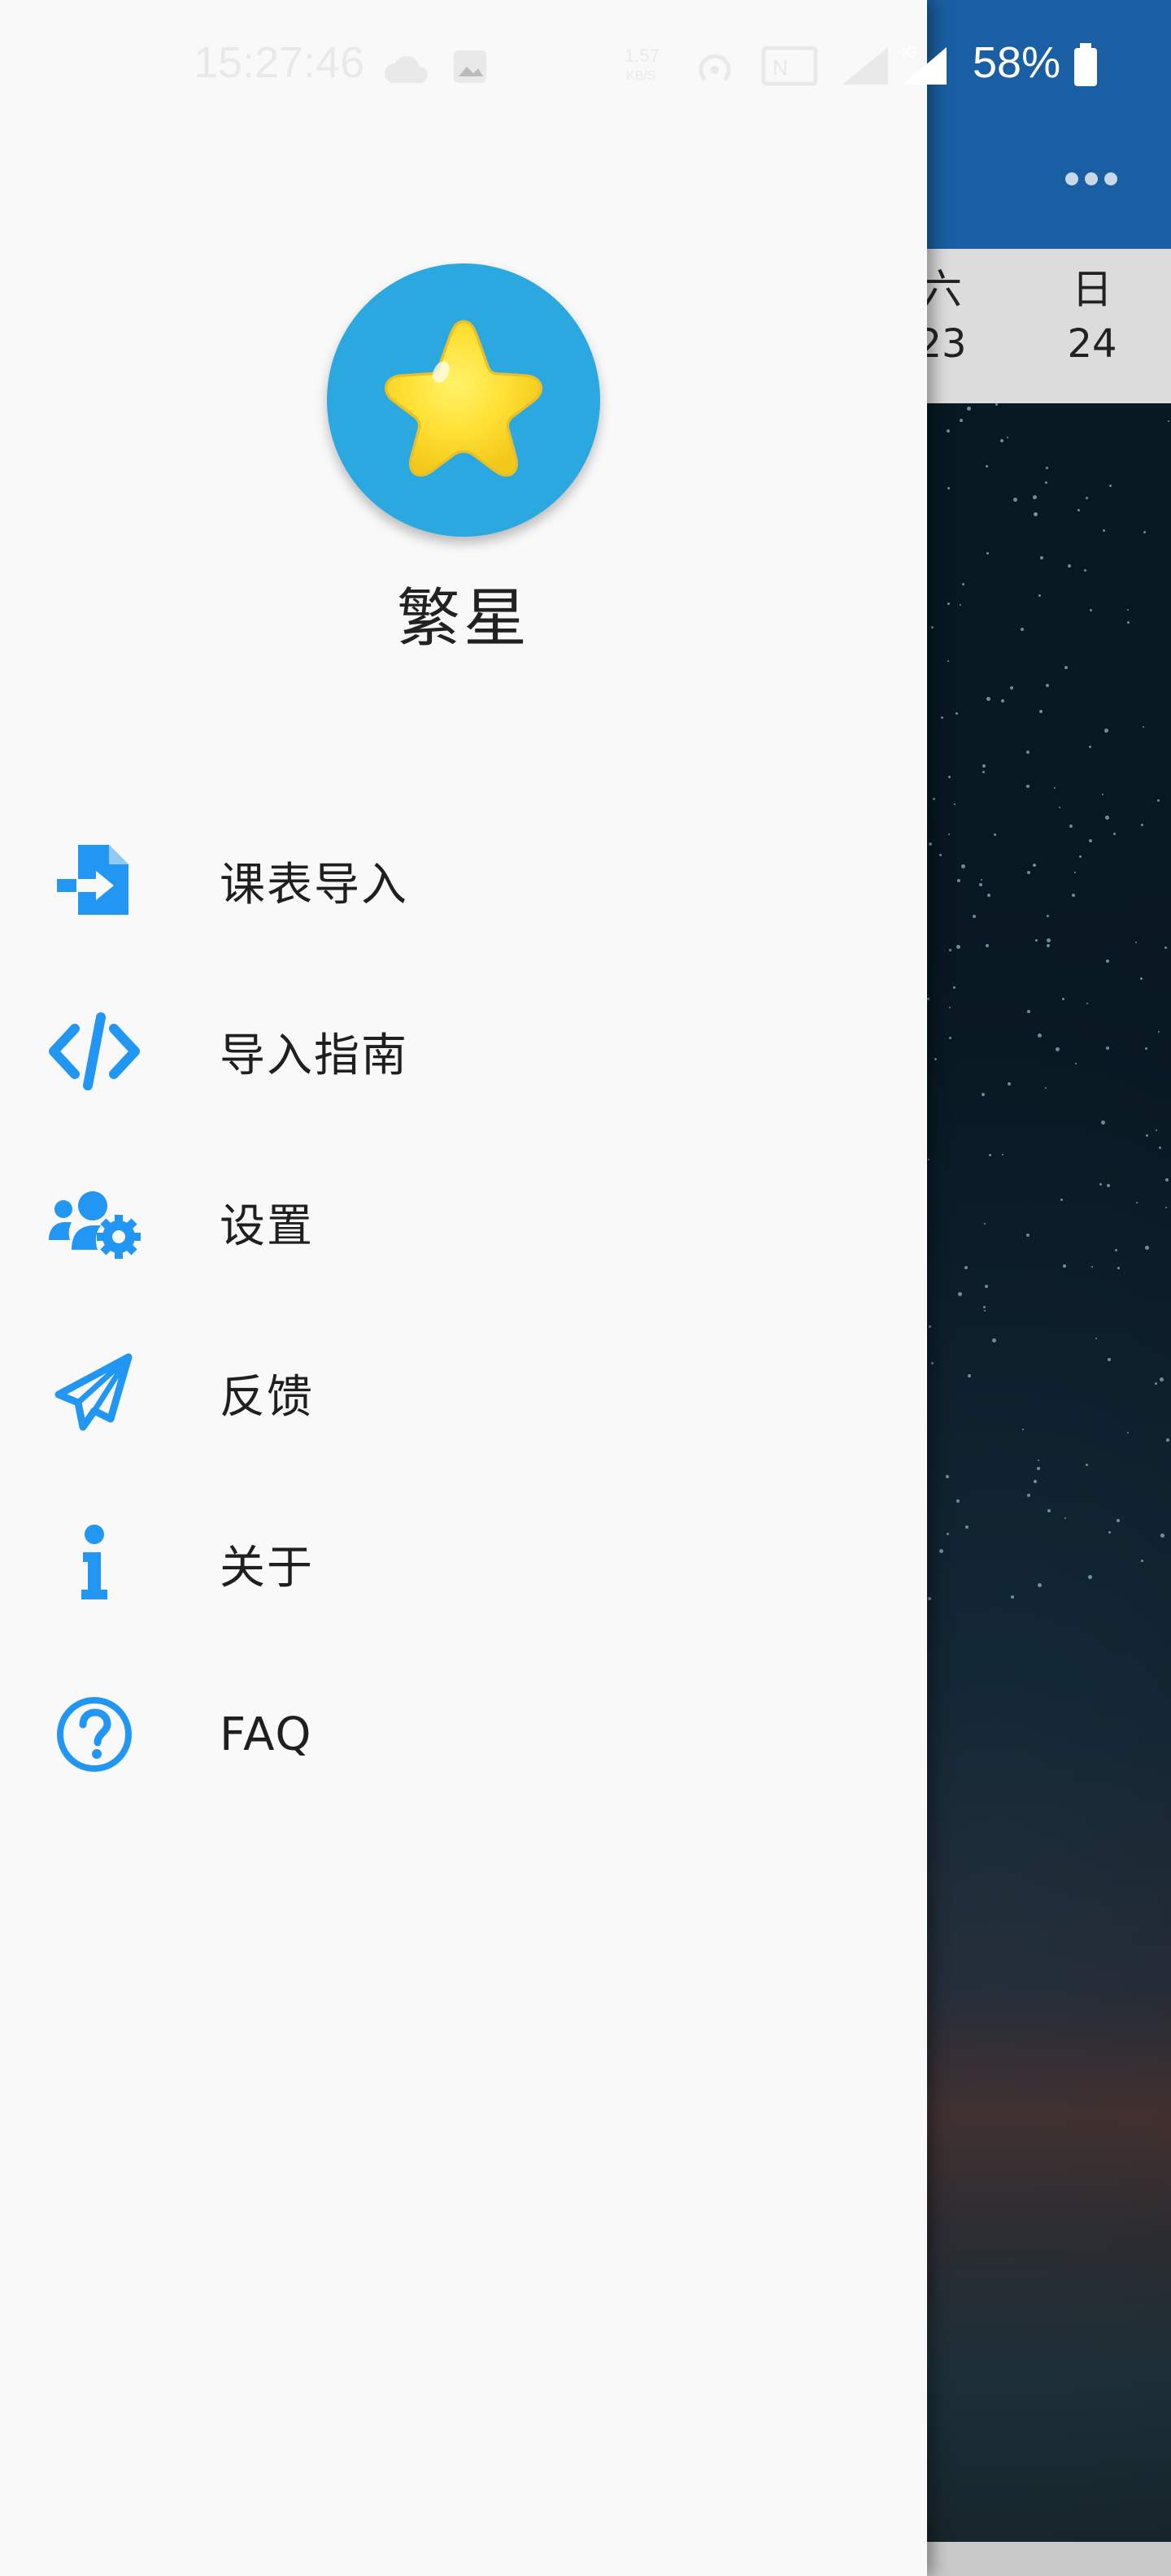  I want to click on menu-item-feedback: 反馈, so click(464, 1393).